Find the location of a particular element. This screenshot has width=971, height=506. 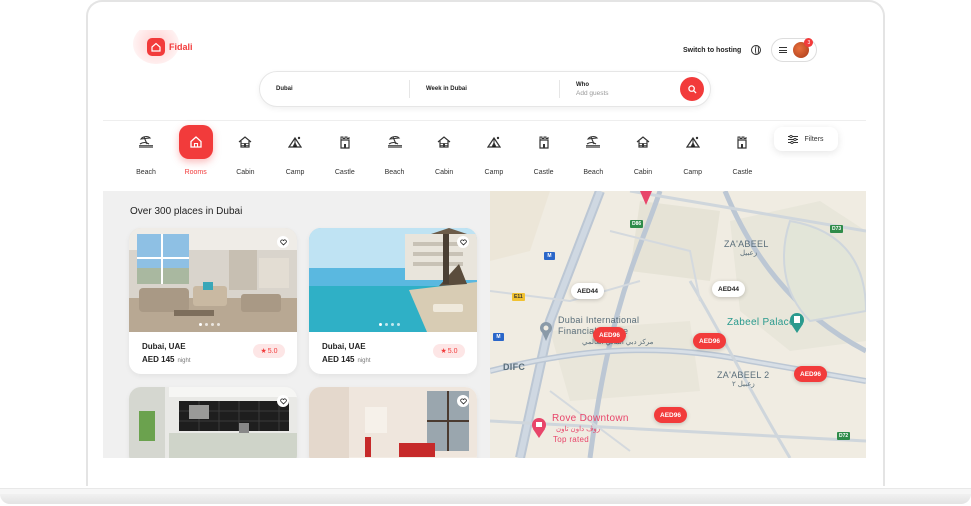

category-label: Rooms is located at coordinates (195, 172).